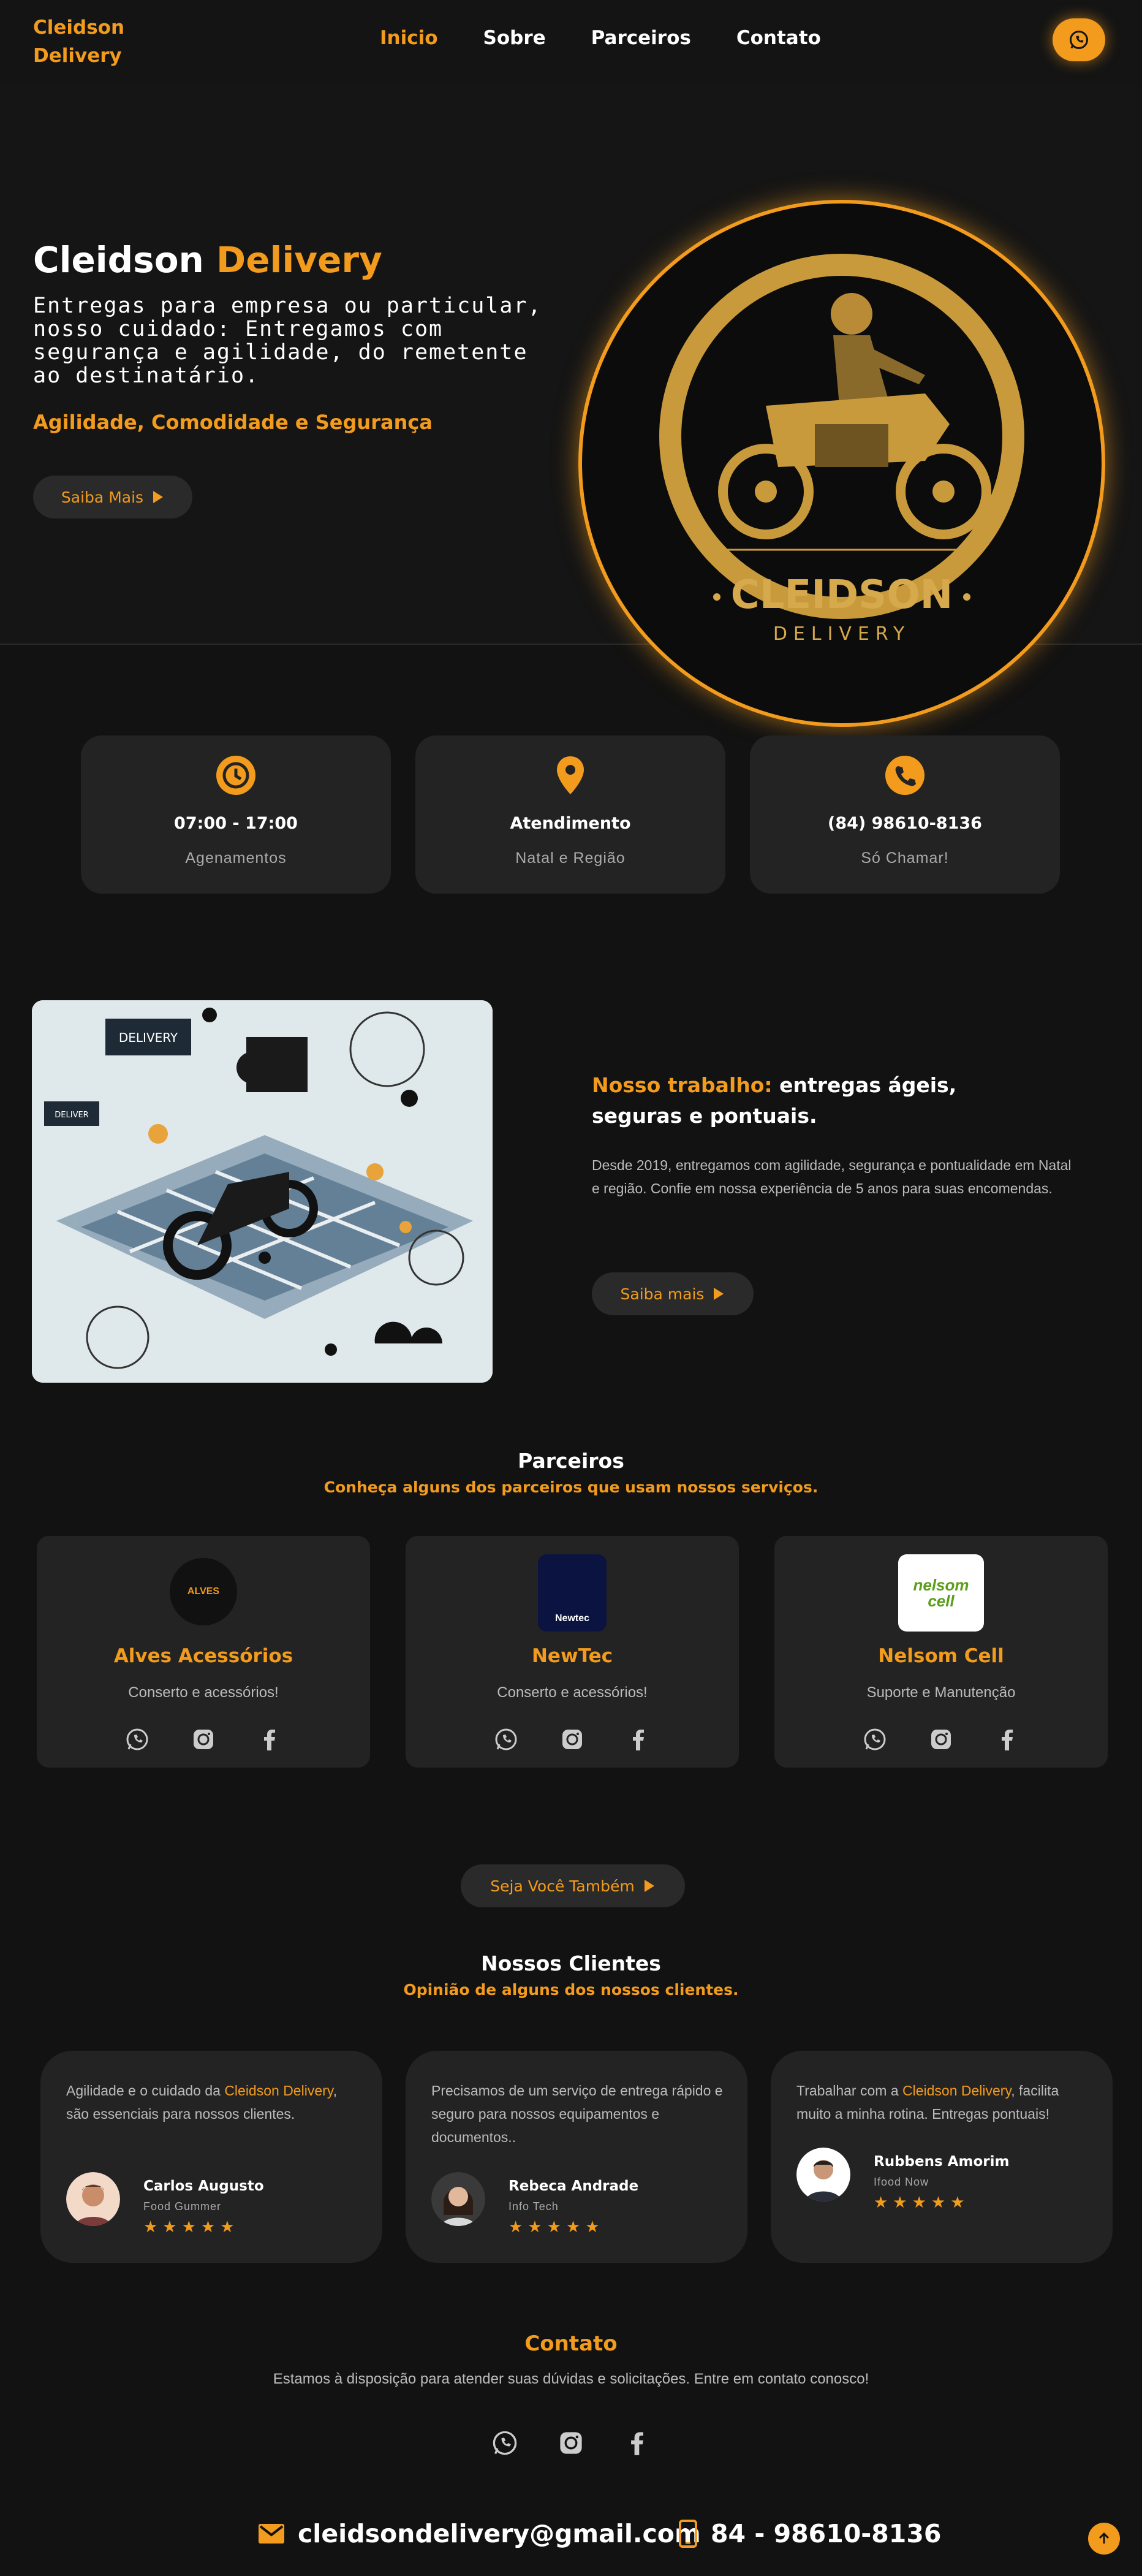 Image resolution: width=1142 pixels, height=2576 pixels. I want to click on partner-name: Alves Acessórios, so click(203, 1656).